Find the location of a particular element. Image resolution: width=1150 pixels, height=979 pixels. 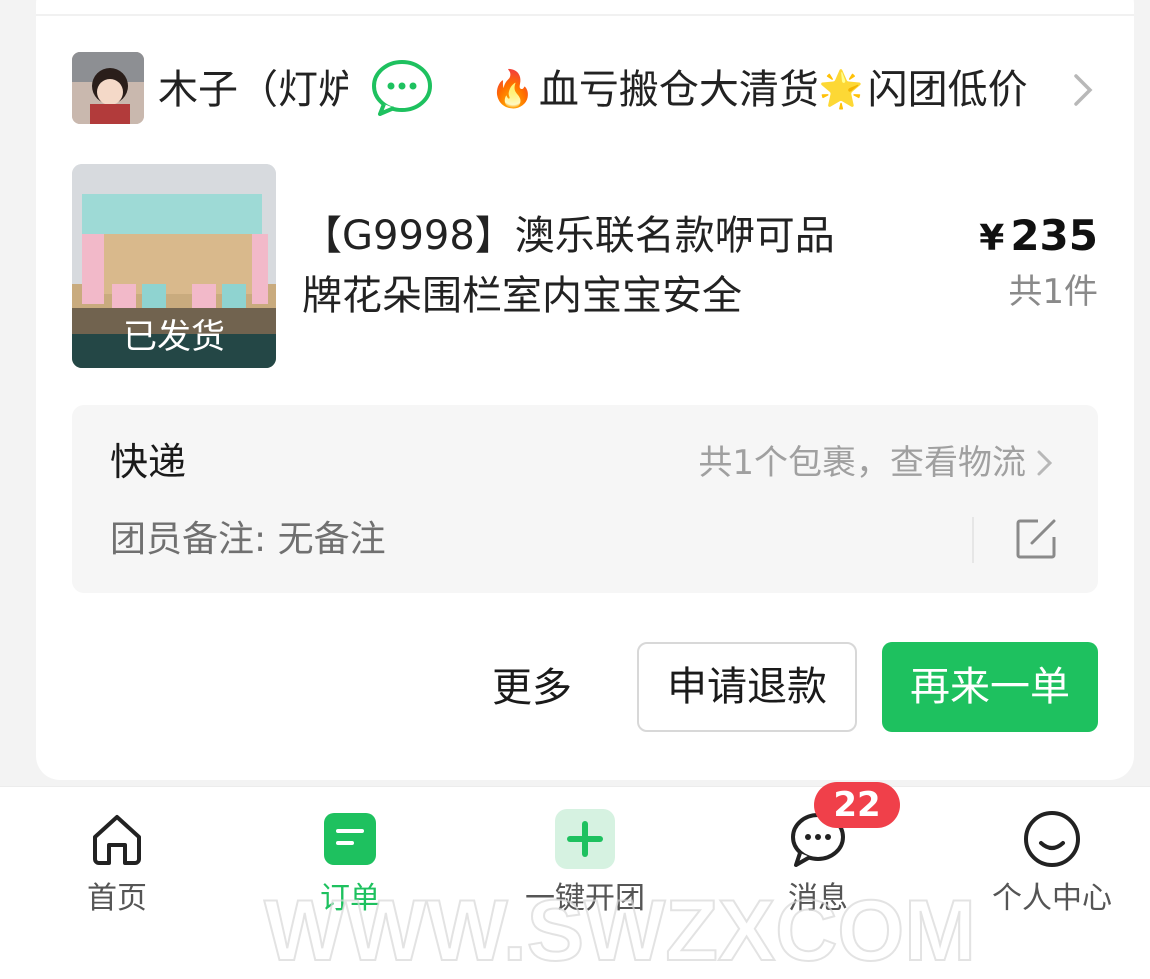

more-button: 更多 is located at coordinates (532, 688).